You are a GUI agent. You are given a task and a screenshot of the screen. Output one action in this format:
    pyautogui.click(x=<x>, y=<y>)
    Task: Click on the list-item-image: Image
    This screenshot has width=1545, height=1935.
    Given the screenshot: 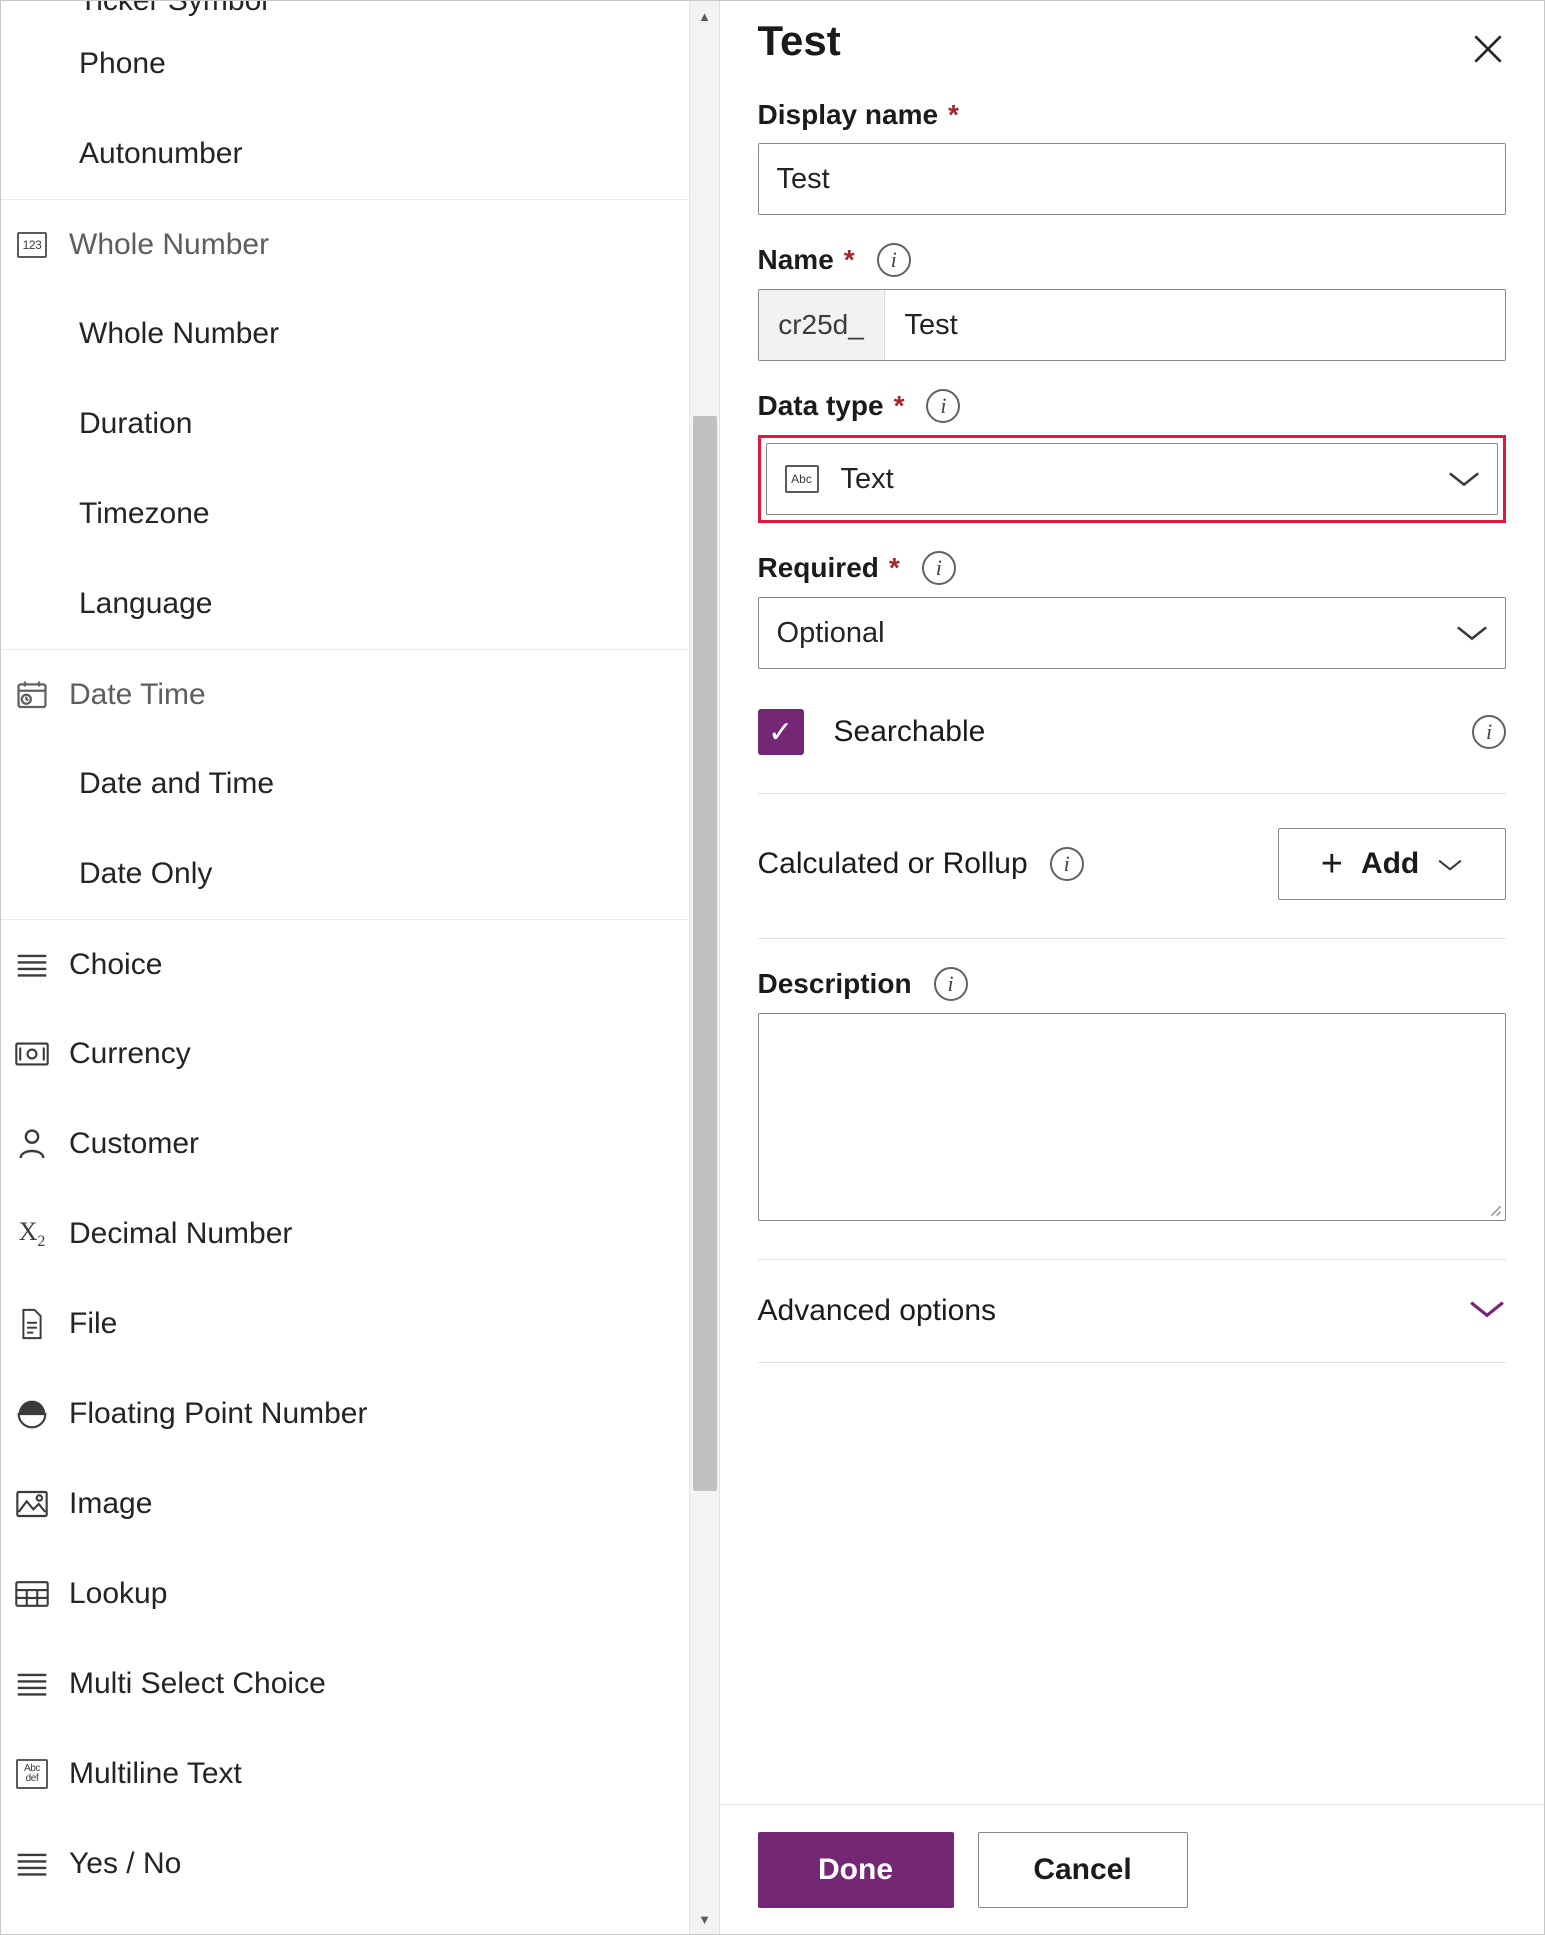 What is the action you would take?
    pyautogui.click(x=360, y=1504)
    